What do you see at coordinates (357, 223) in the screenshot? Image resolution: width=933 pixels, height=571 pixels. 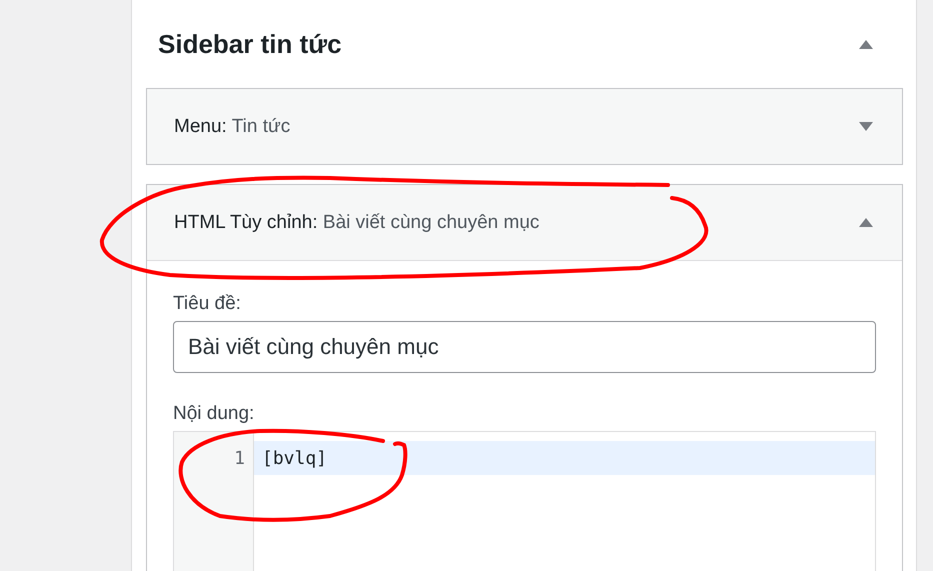 I see `widget-title: HTML Tùy chỉnh: Bài viết cùng chuyên mục` at bounding box center [357, 223].